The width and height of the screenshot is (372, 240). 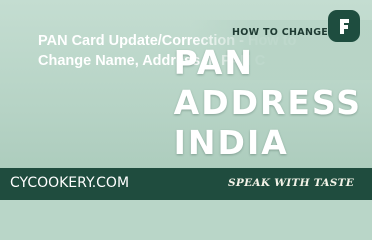 I want to click on f-logo-icon, so click(x=344, y=26).